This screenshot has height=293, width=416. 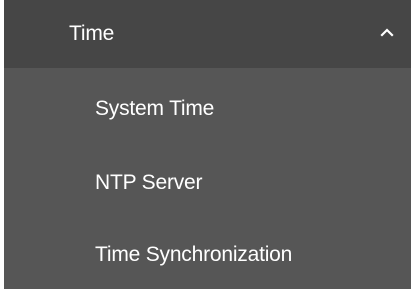 What do you see at coordinates (387, 32) in the screenshot?
I see `chevron-up-icon` at bounding box center [387, 32].